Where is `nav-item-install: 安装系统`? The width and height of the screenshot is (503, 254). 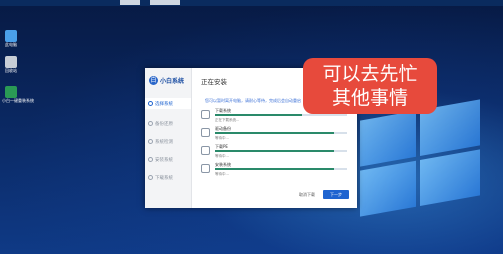 nav-item-install: 安装系统 is located at coordinates (168, 159).